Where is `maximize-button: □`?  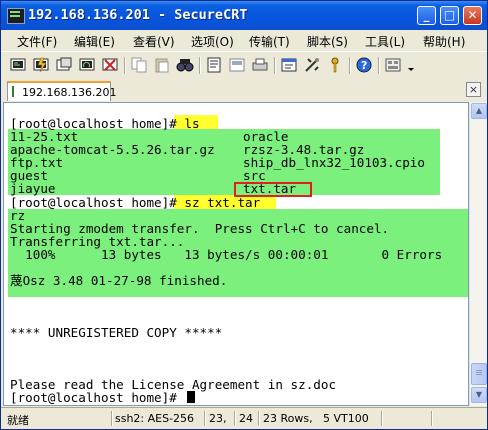
maximize-button: □ is located at coordinates (449, 15).